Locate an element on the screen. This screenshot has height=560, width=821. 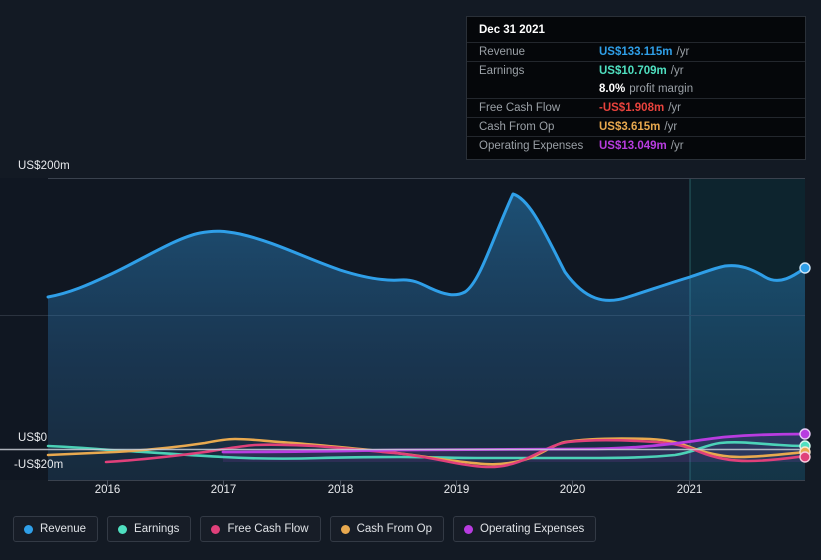
legend-item-label: Earnings is located at coordinates (157, 529).